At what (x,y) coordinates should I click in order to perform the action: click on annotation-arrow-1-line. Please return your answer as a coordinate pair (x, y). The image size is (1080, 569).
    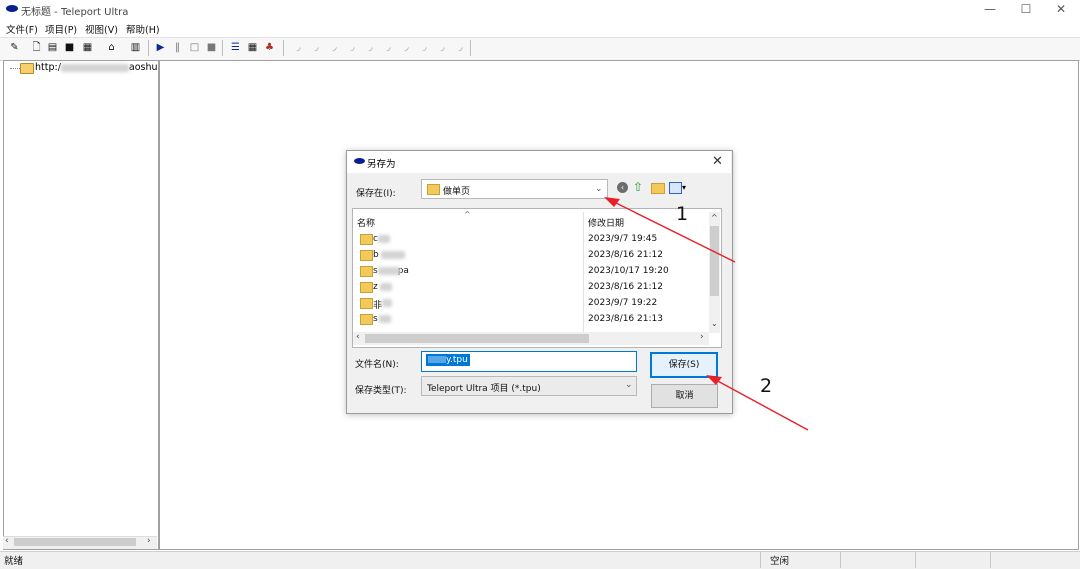
    Looking at the image, I should click on (673, 231).